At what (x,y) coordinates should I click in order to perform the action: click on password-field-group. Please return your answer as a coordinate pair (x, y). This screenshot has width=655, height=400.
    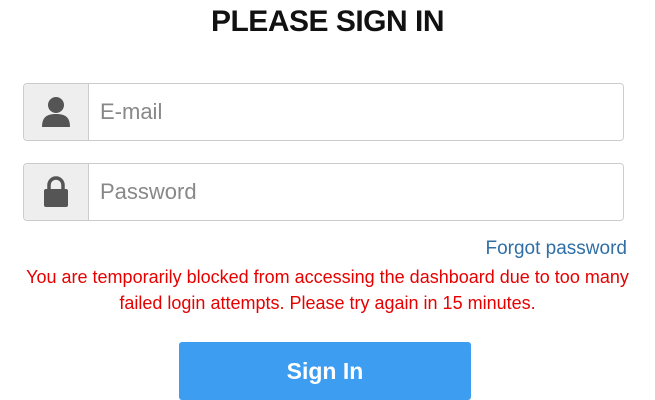
    Looking at the image, I should click on (323, 192).